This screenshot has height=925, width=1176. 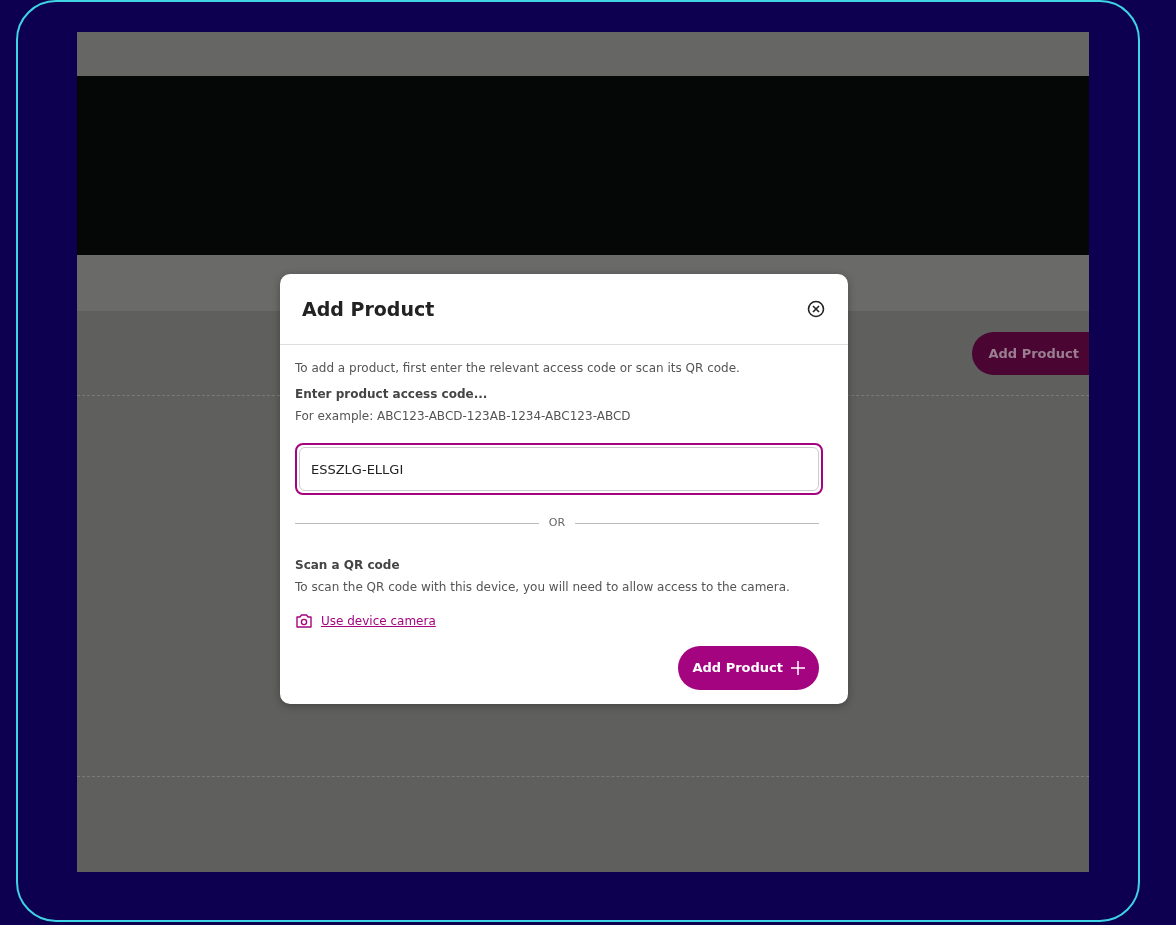 I want to click on divider-label: OR, so click(x=557, y=523).